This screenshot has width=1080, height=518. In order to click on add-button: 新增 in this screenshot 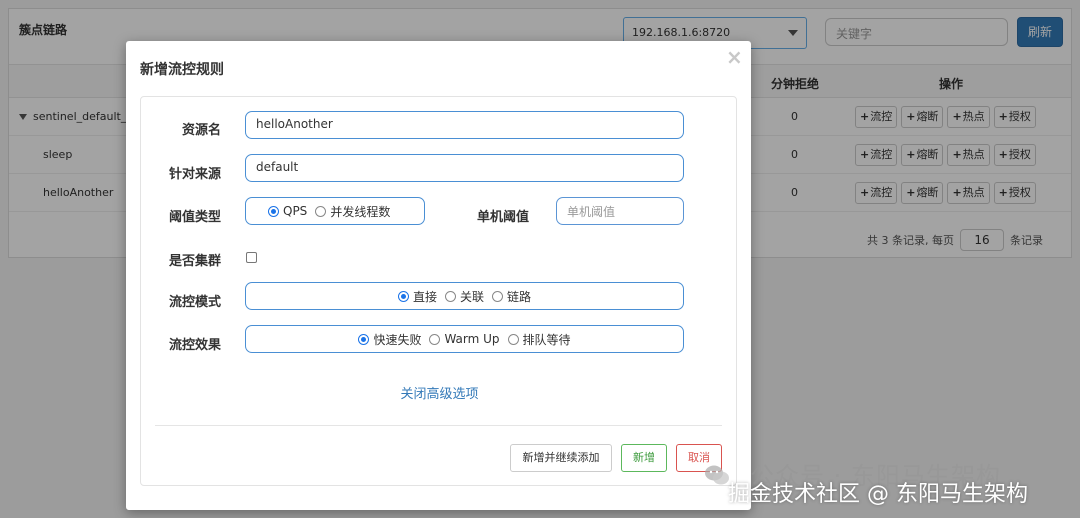, I will do `click(644, 458)`.